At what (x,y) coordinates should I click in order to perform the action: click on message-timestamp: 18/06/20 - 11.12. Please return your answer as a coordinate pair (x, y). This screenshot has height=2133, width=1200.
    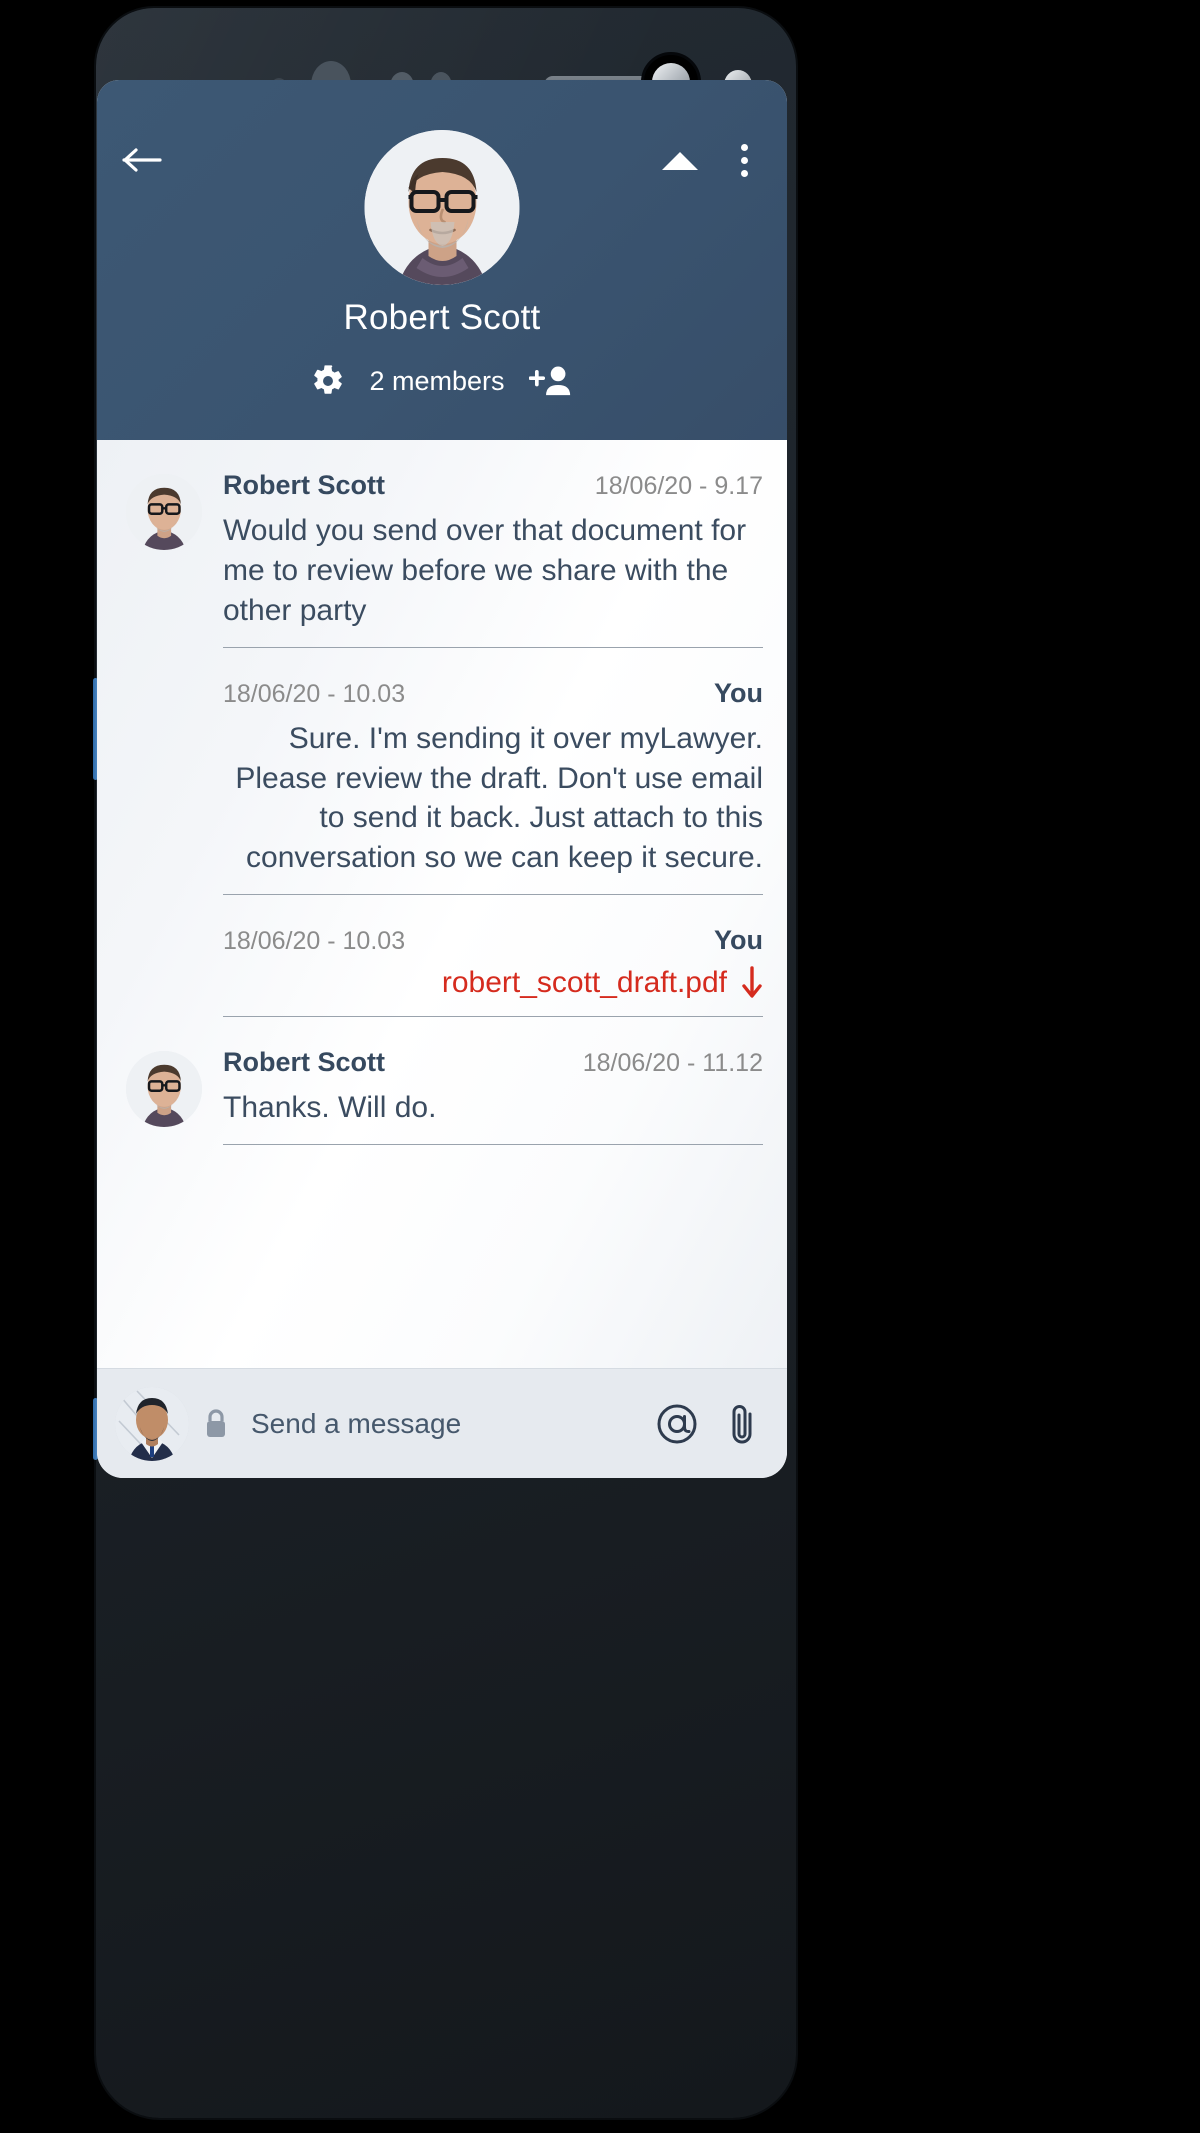
    Looking at the image, I should click on (672, 1063).